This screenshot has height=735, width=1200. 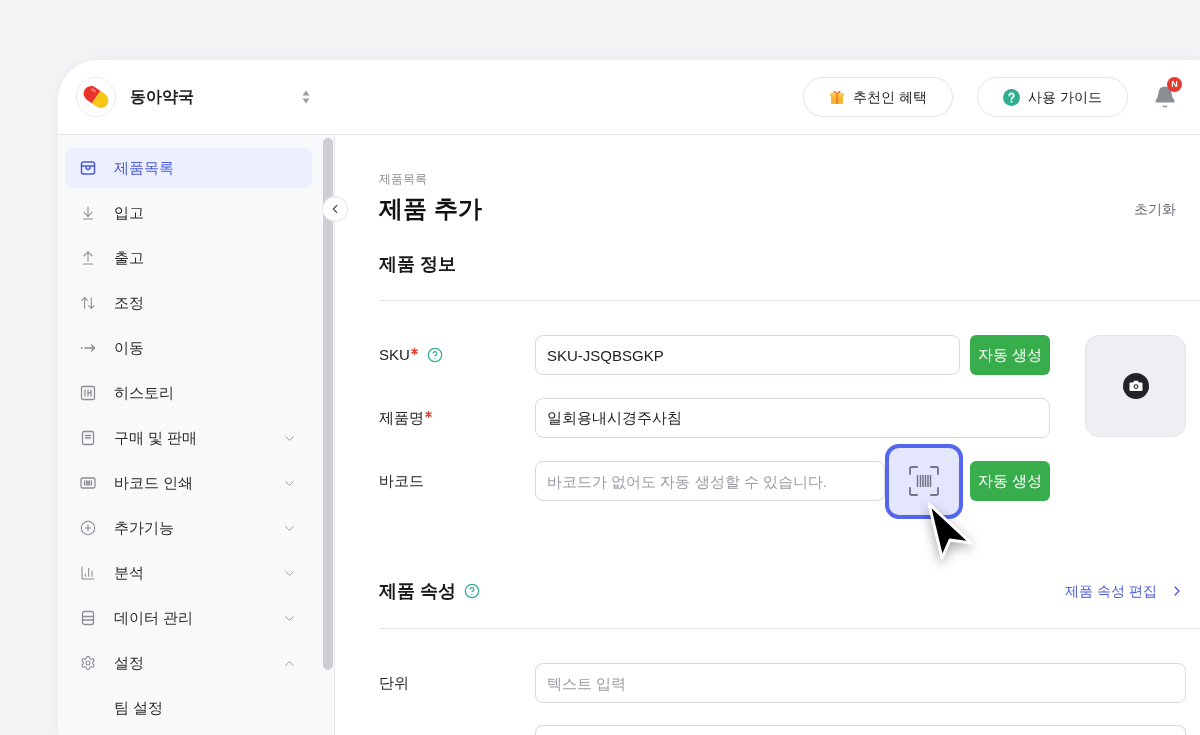 What do you see at coordinates (188, 168) in the screenshot?
I see `sidebar-item: 제품목록` at bounding box center [188, 168].